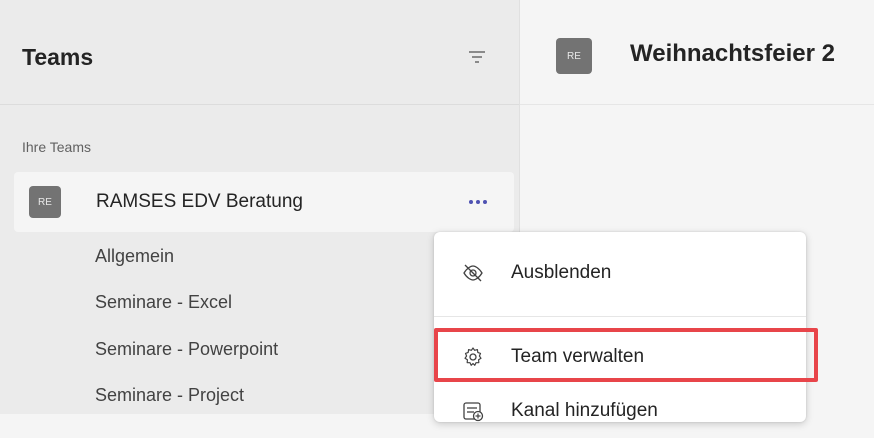 This screenshot has width=874, height=438. What do you see at coordinates (186, 349) in the screenshot?
I see `channel-item: Seminare - Powerpoint` at bounding box center [186, 349].